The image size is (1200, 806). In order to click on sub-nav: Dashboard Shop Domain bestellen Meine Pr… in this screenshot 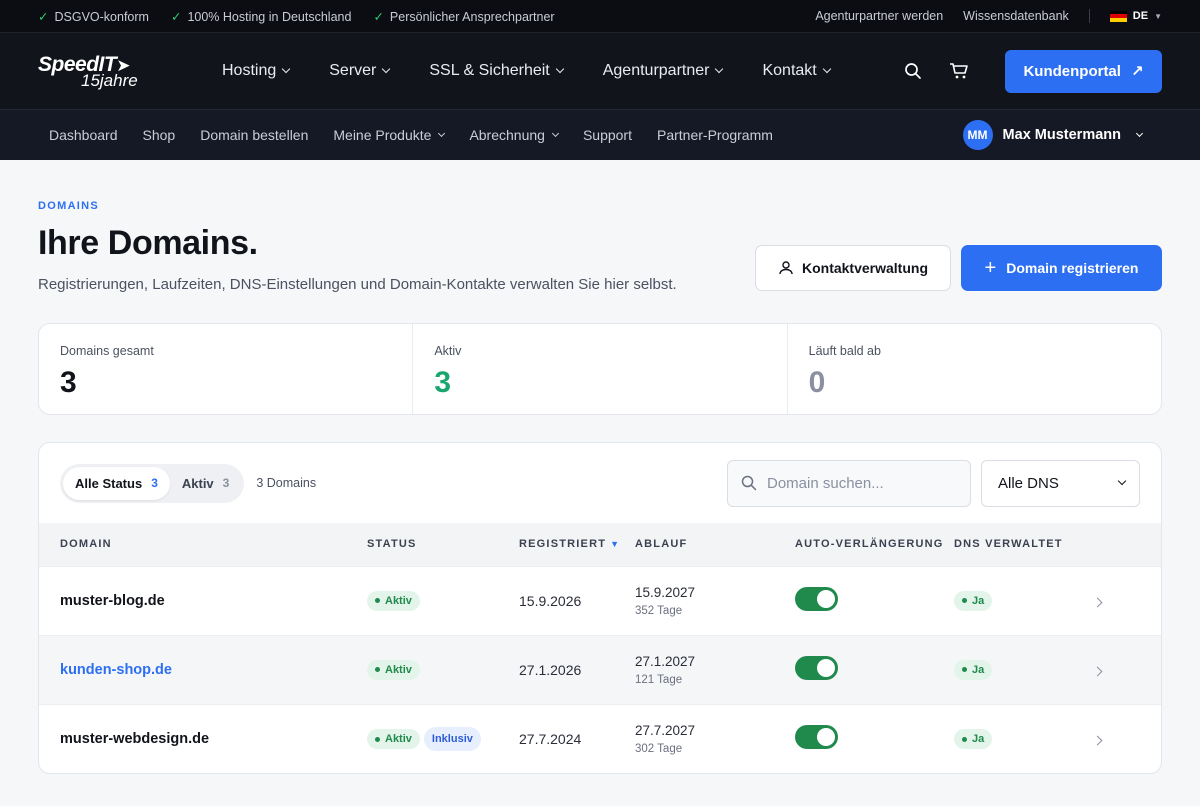, I will do `click(600, 135)`.